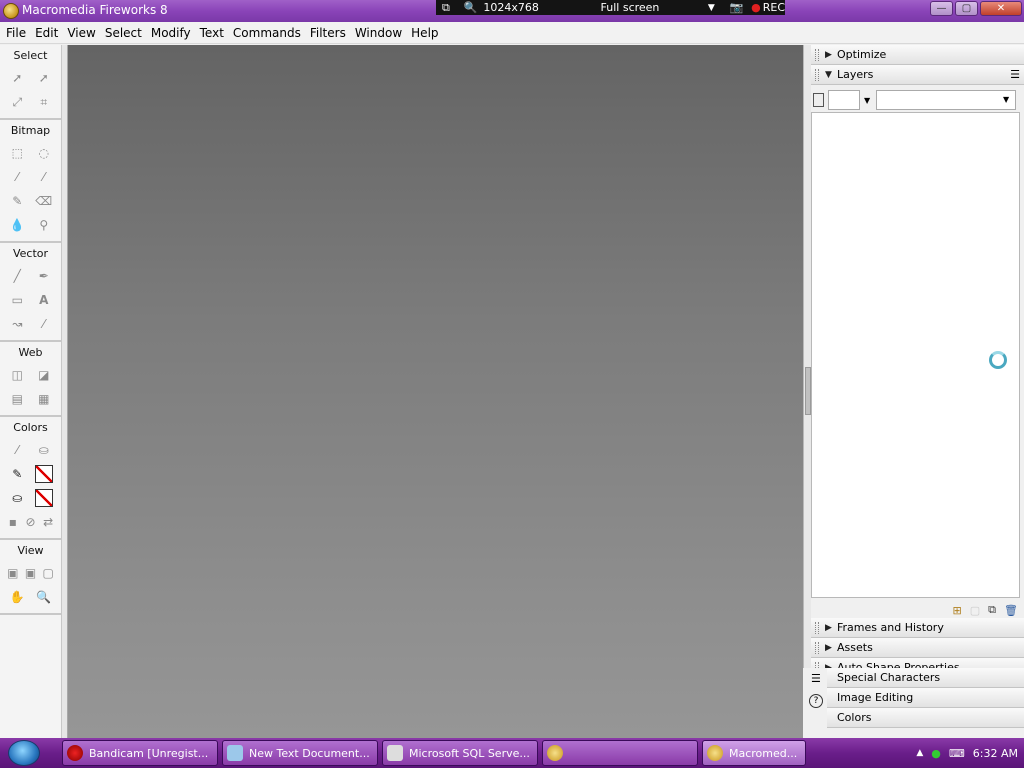 The height and width of the screenshot is (768, 1024). I want to click on zoom-tool-icon: 🔍, so click(44, 597).